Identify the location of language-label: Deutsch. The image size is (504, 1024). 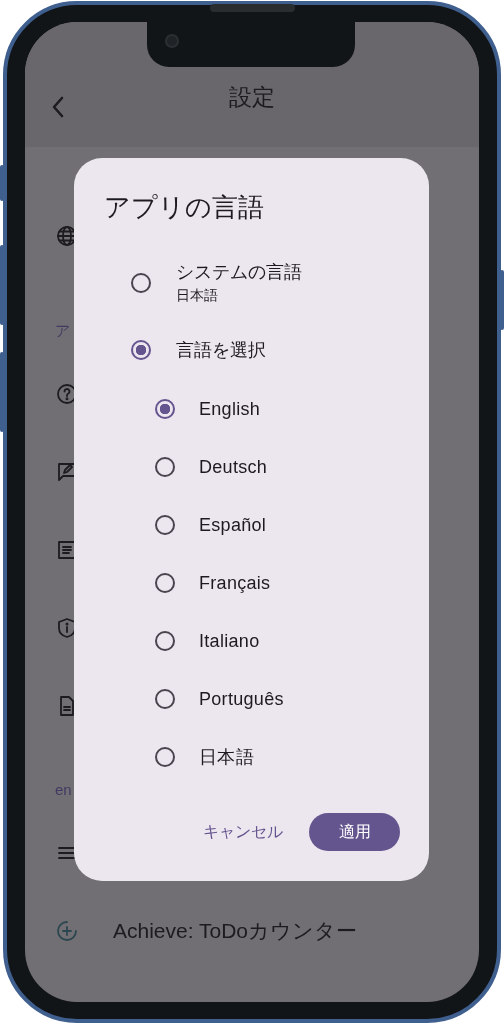
(233, 467).